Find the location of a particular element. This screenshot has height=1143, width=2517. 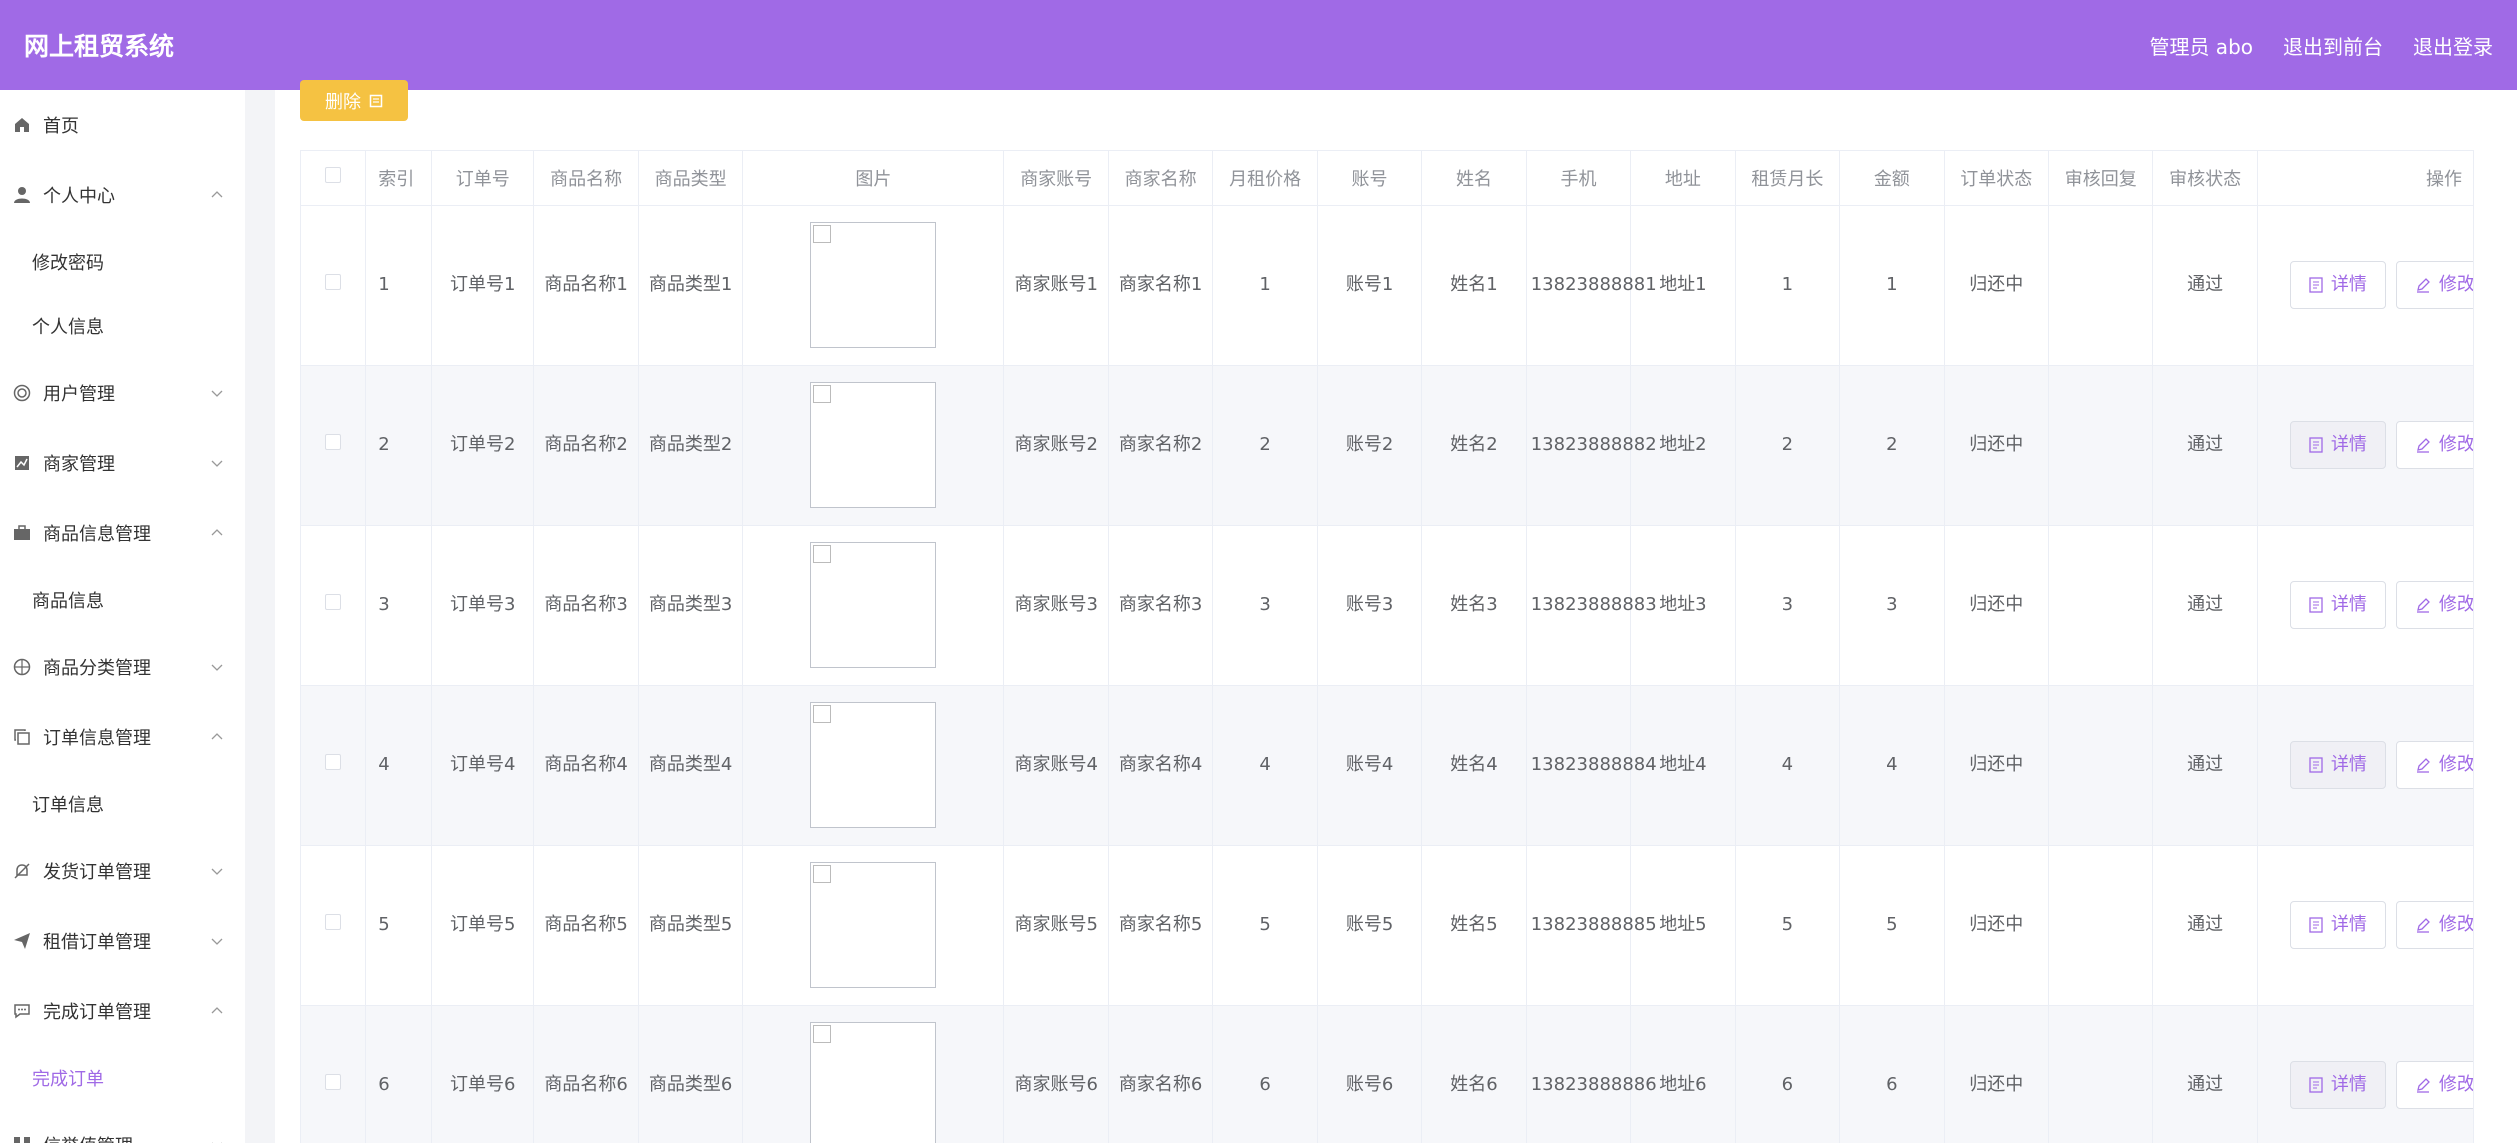

table-cell: 商家账号5 is located at coordinates (1056, 925).